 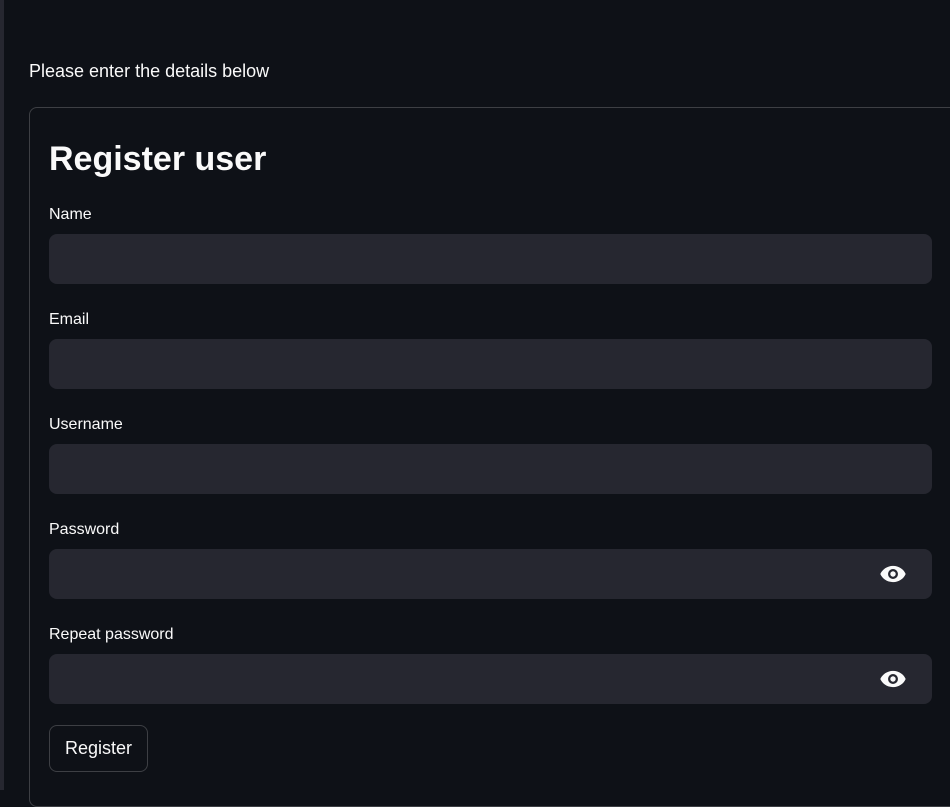 What do you see at coordinates (149, 71) in the screenshot?
I see `intro-text: Please enter the details below` at bounding box center [149, 71].